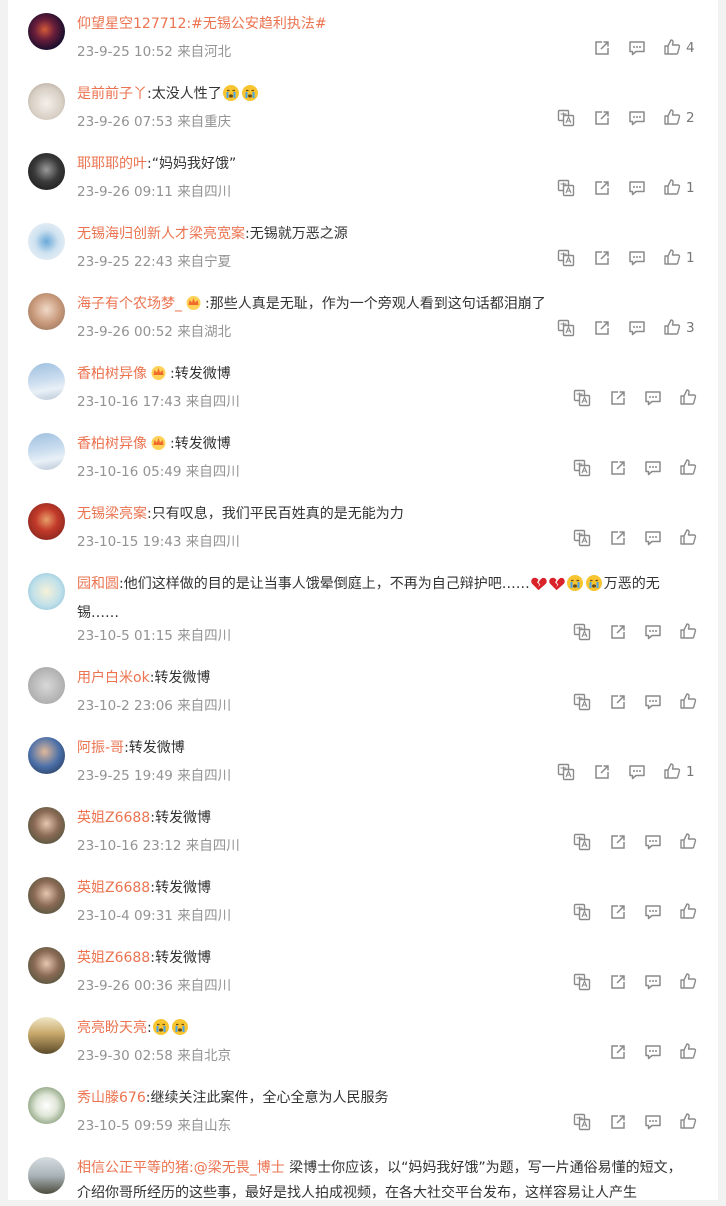  Describe the element at coordinates (154, 634) in the screenshot. I see `comment-meta: 23-10-5 01:15 来自四川` at that location.